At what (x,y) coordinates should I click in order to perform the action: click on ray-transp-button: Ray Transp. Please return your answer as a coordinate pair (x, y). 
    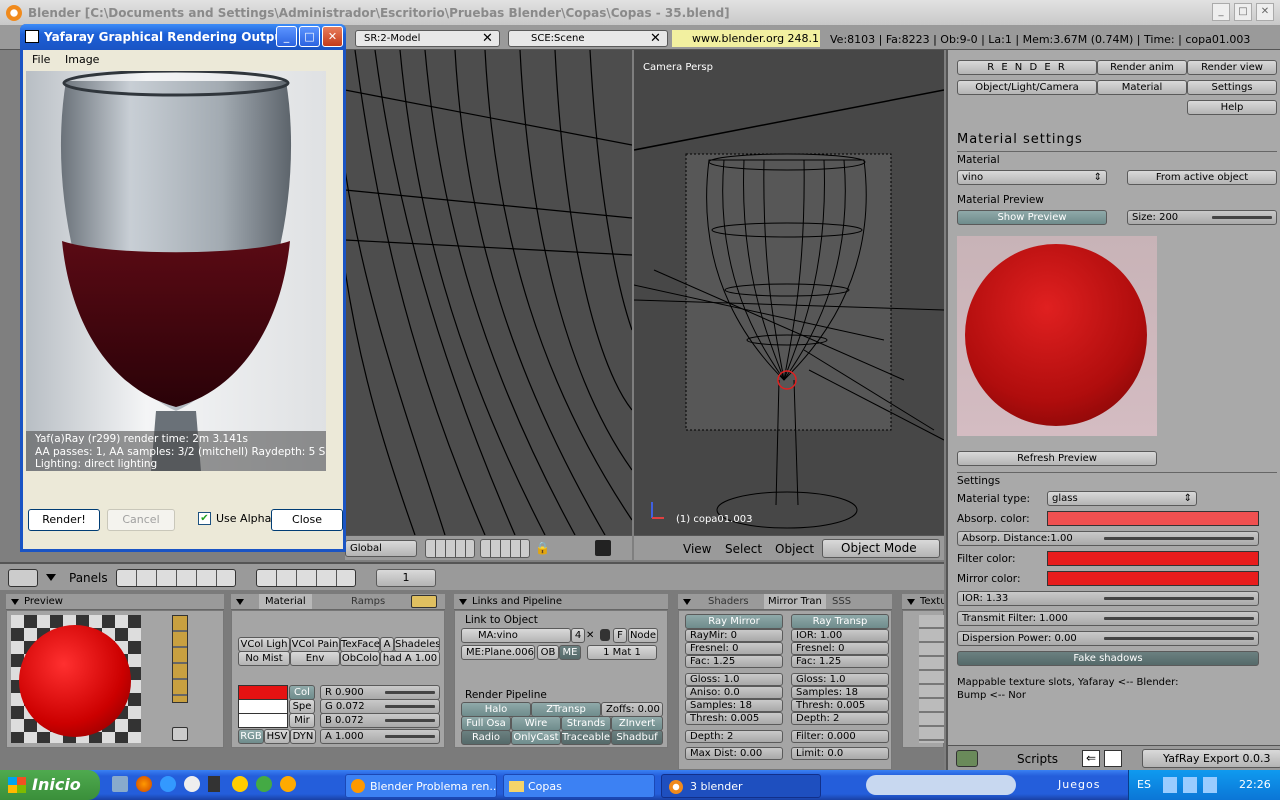
    Looking at the image, I should click on (840, 621).